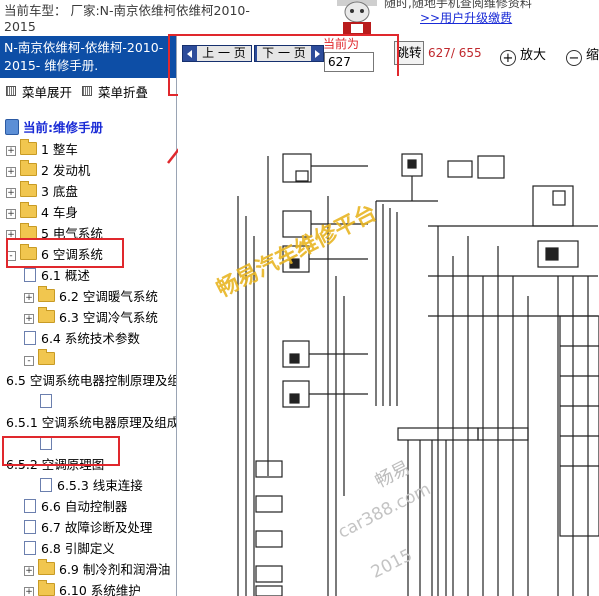 This screenshot has width=599, height=596. I want to click on zoom-in-button: + 放大, so click(523, 55).